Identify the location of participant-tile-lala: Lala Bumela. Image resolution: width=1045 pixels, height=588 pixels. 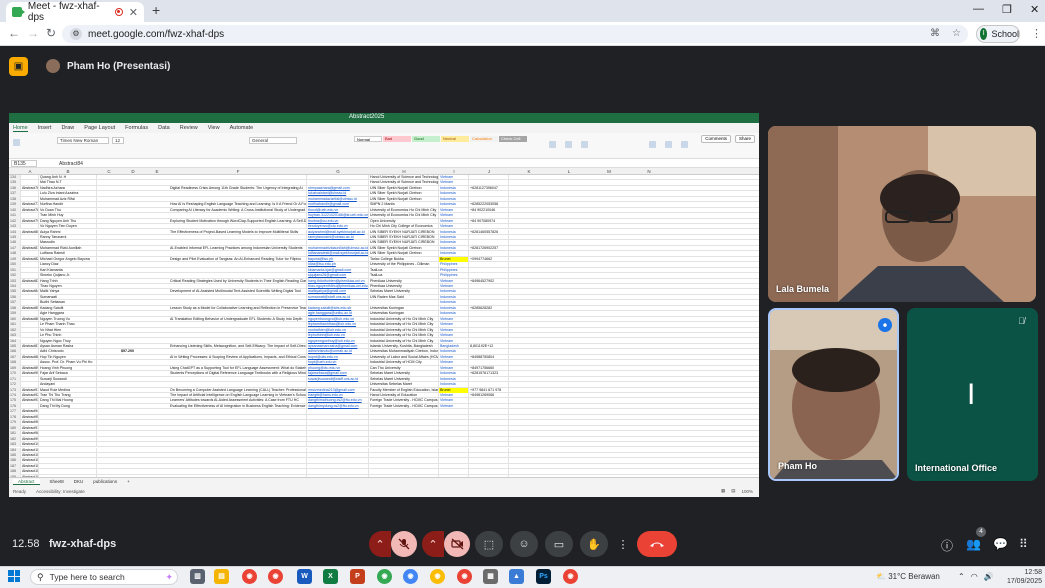
(902, 214).